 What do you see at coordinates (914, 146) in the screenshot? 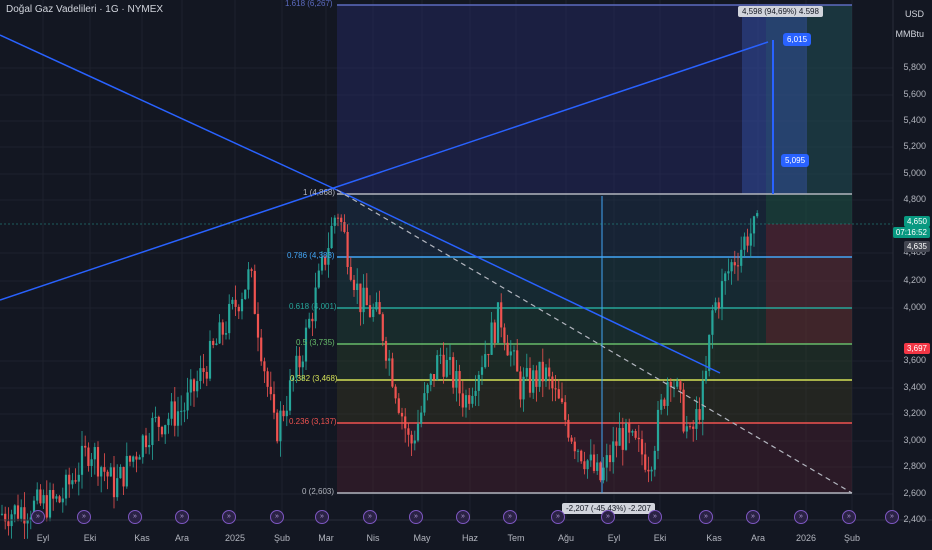
I see `price-tick-label: 5,200` at bounding box center [914, 146].